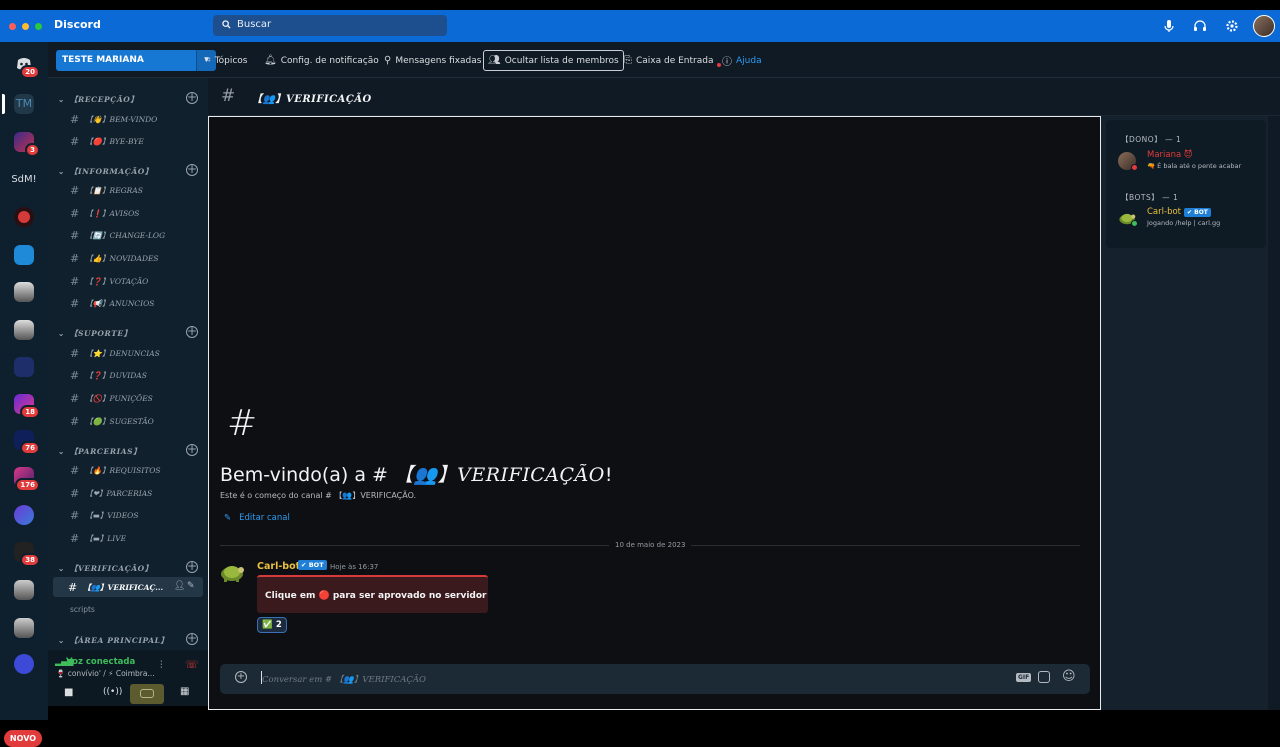  I want to click on channel-videos: # 【▬】VIDEOS, so click(104, 515).